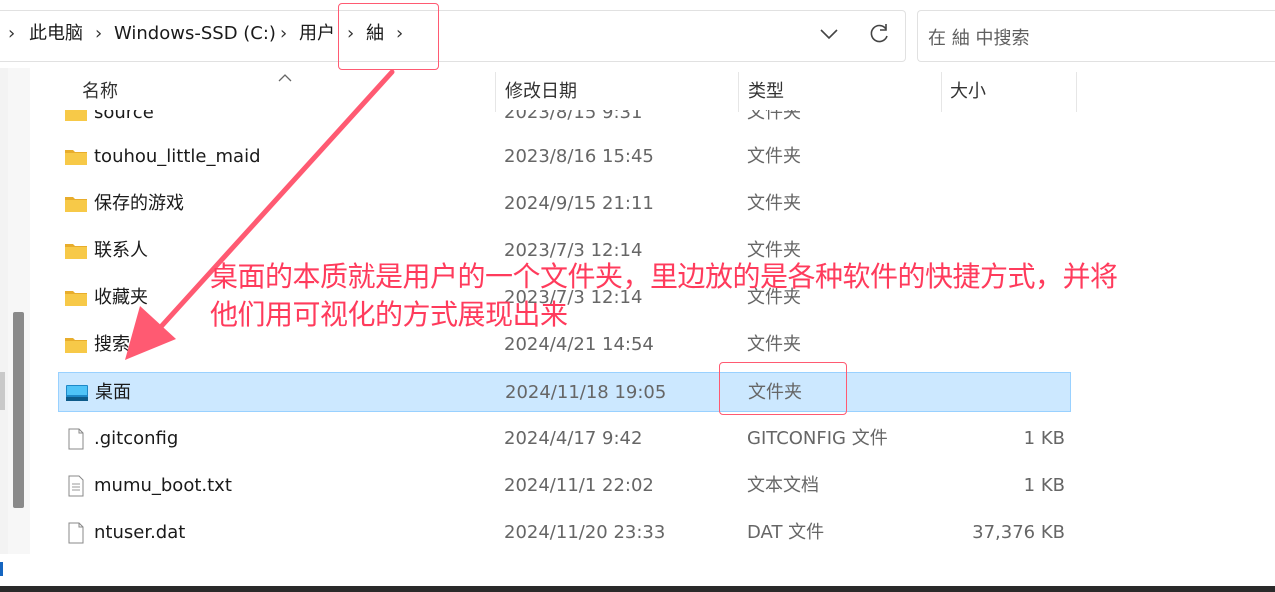 This screenshot has height=592, width=1275. Describe the element at coordinates (829, 34) in the screenshot. I see `chevron-down-icon` at that location.